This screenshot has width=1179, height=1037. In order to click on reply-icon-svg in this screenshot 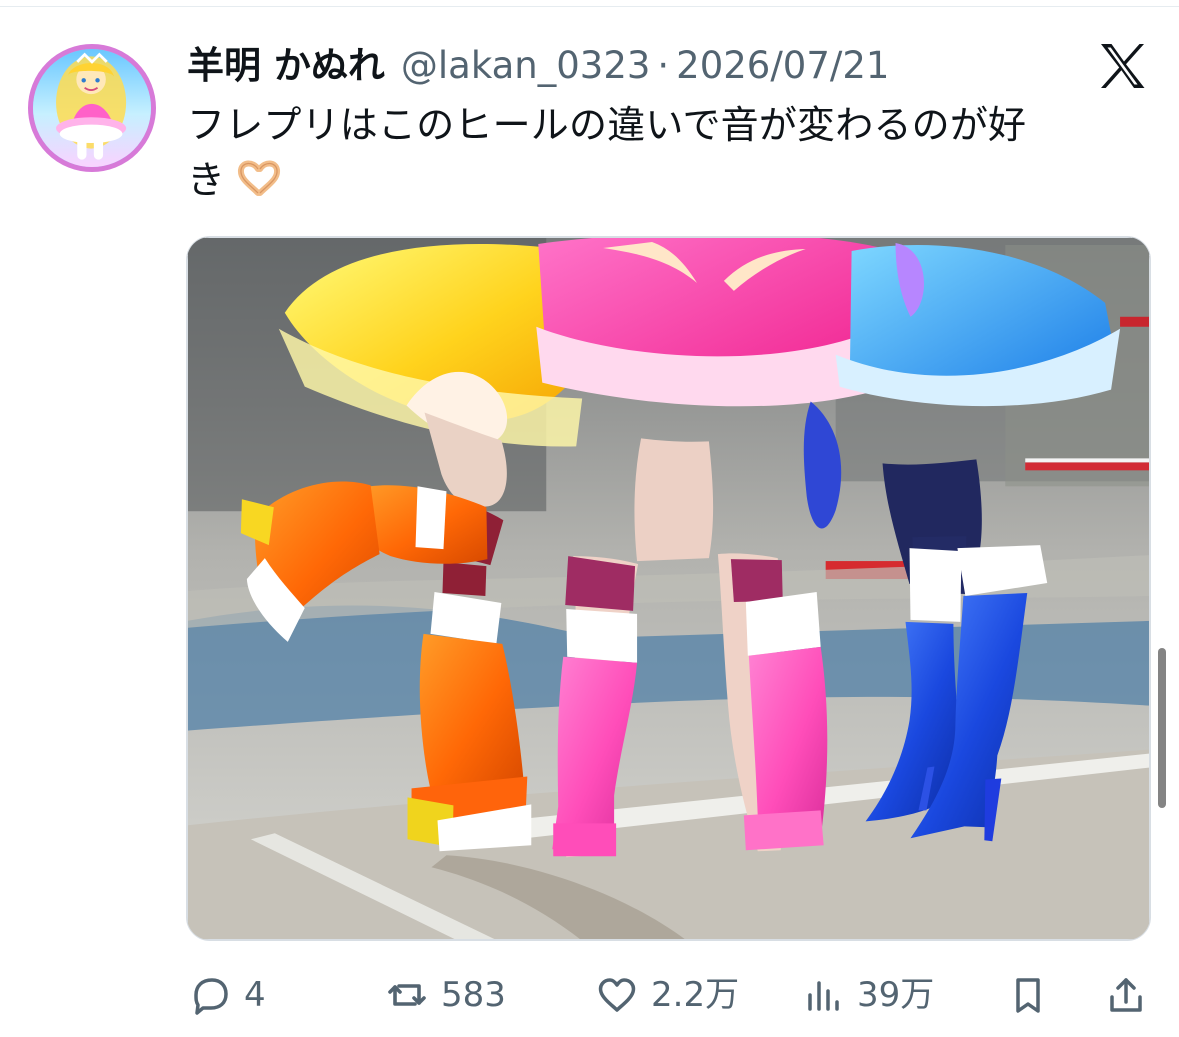, I will do `click(211, 996)`.